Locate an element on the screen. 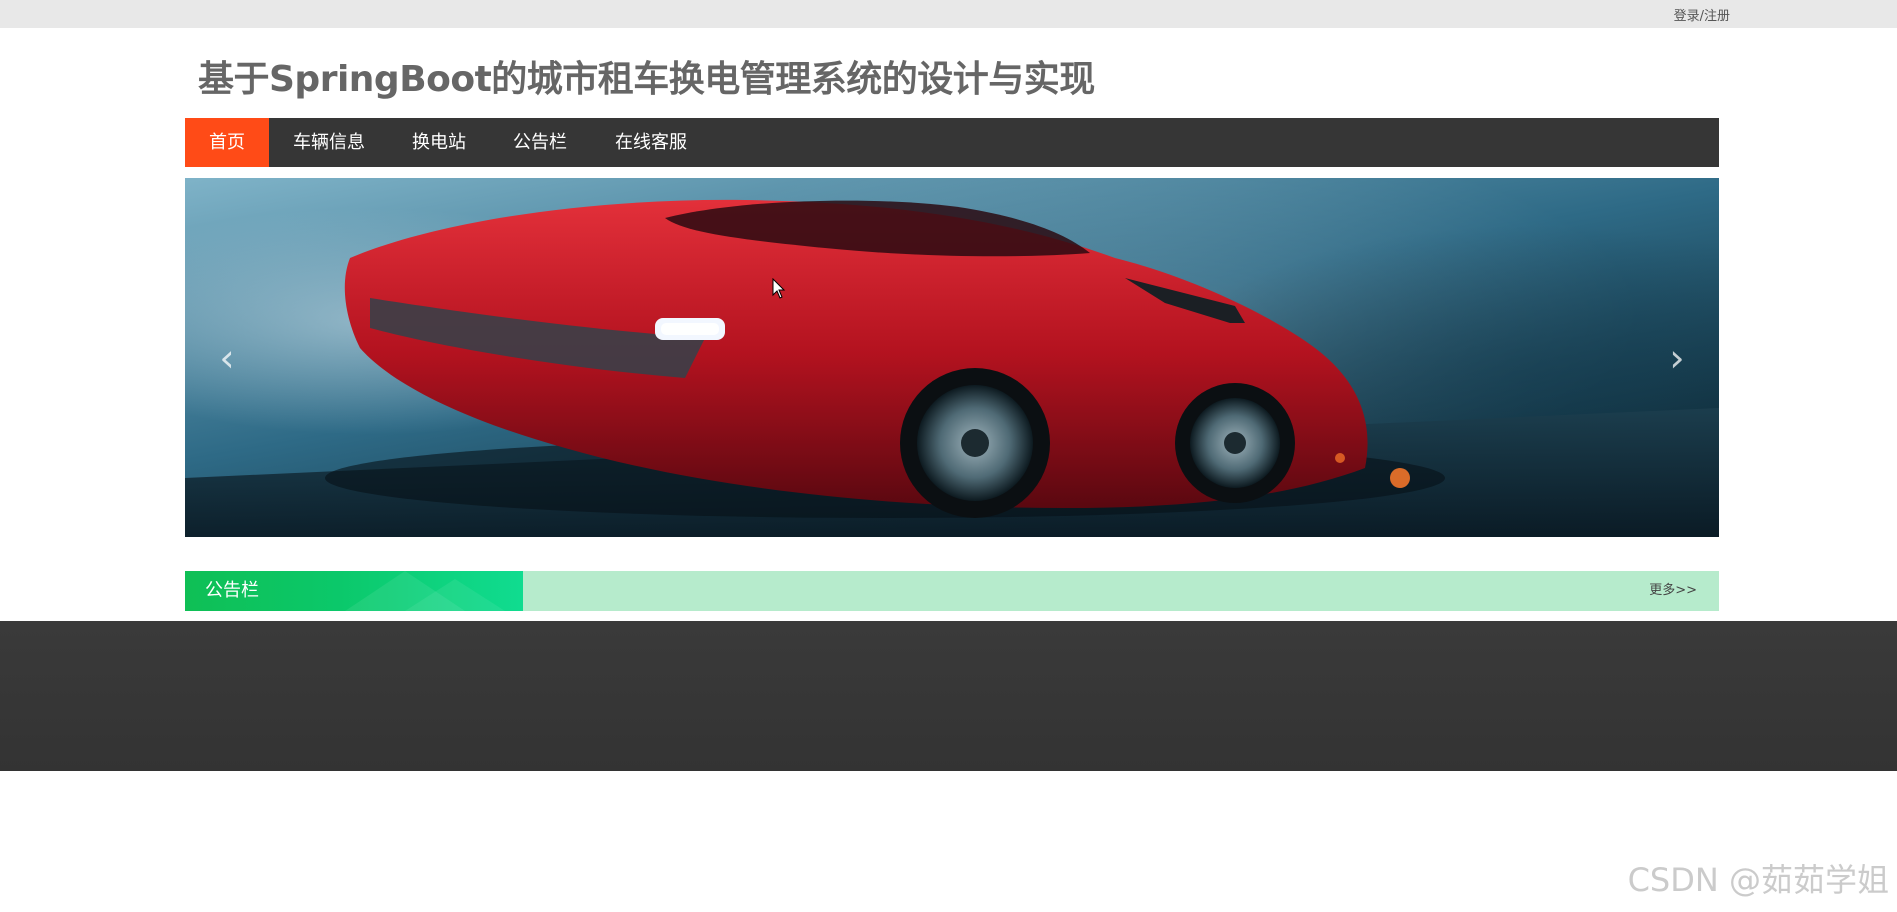  nav-item-vehicle-info: 车辆信息 is located at coordinates (329, 142).